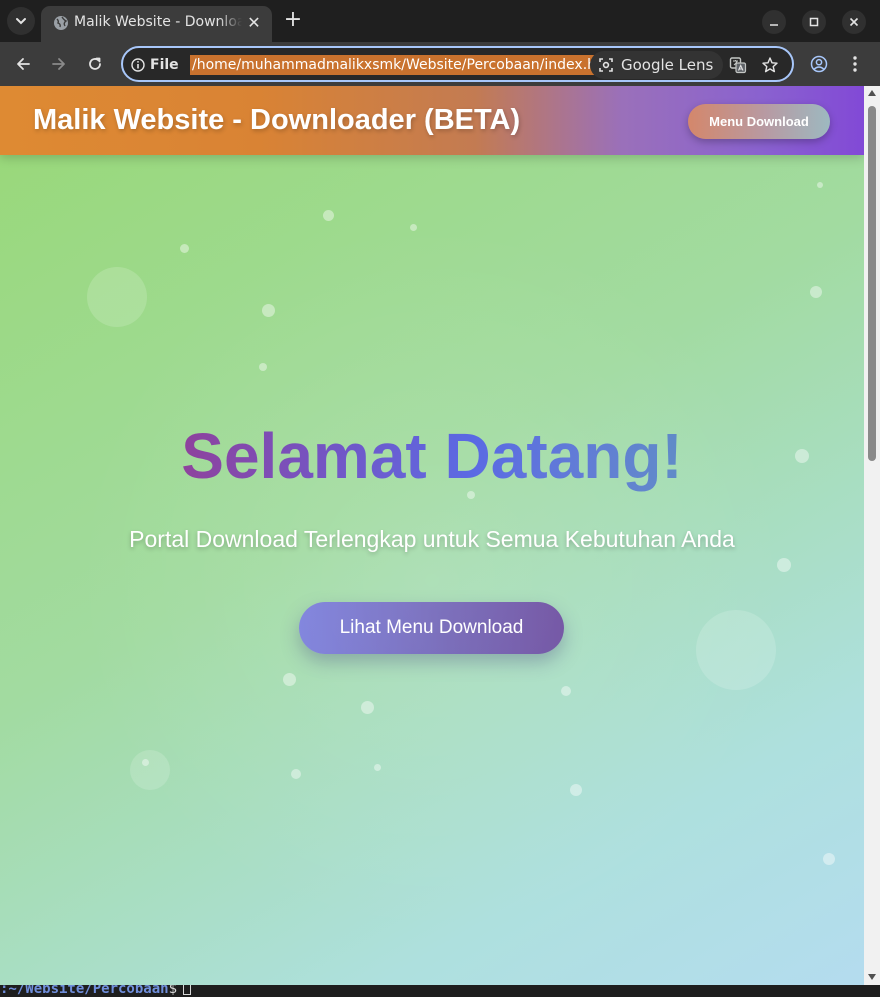  I want to click on terminal-path: :~/Website/Percobaan, so click(84, 991).